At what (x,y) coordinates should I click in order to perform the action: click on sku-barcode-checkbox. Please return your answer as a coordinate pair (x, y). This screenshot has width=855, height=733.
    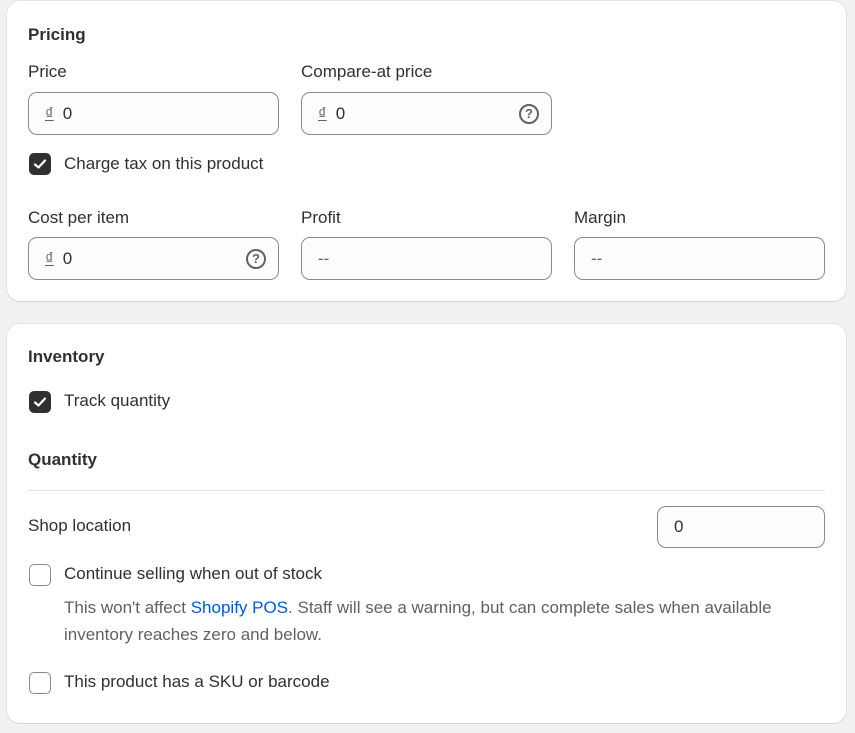
    Looking at the image, I should click on (40, 683).